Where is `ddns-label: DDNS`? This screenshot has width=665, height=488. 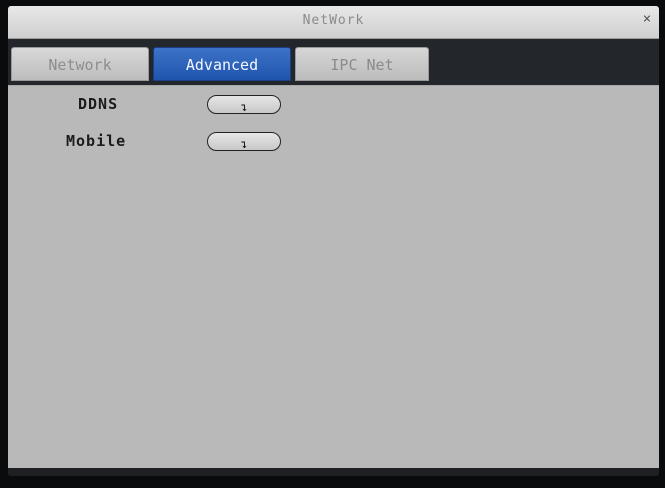 ddns-label: DDNS is located at coordinates (98, 104).